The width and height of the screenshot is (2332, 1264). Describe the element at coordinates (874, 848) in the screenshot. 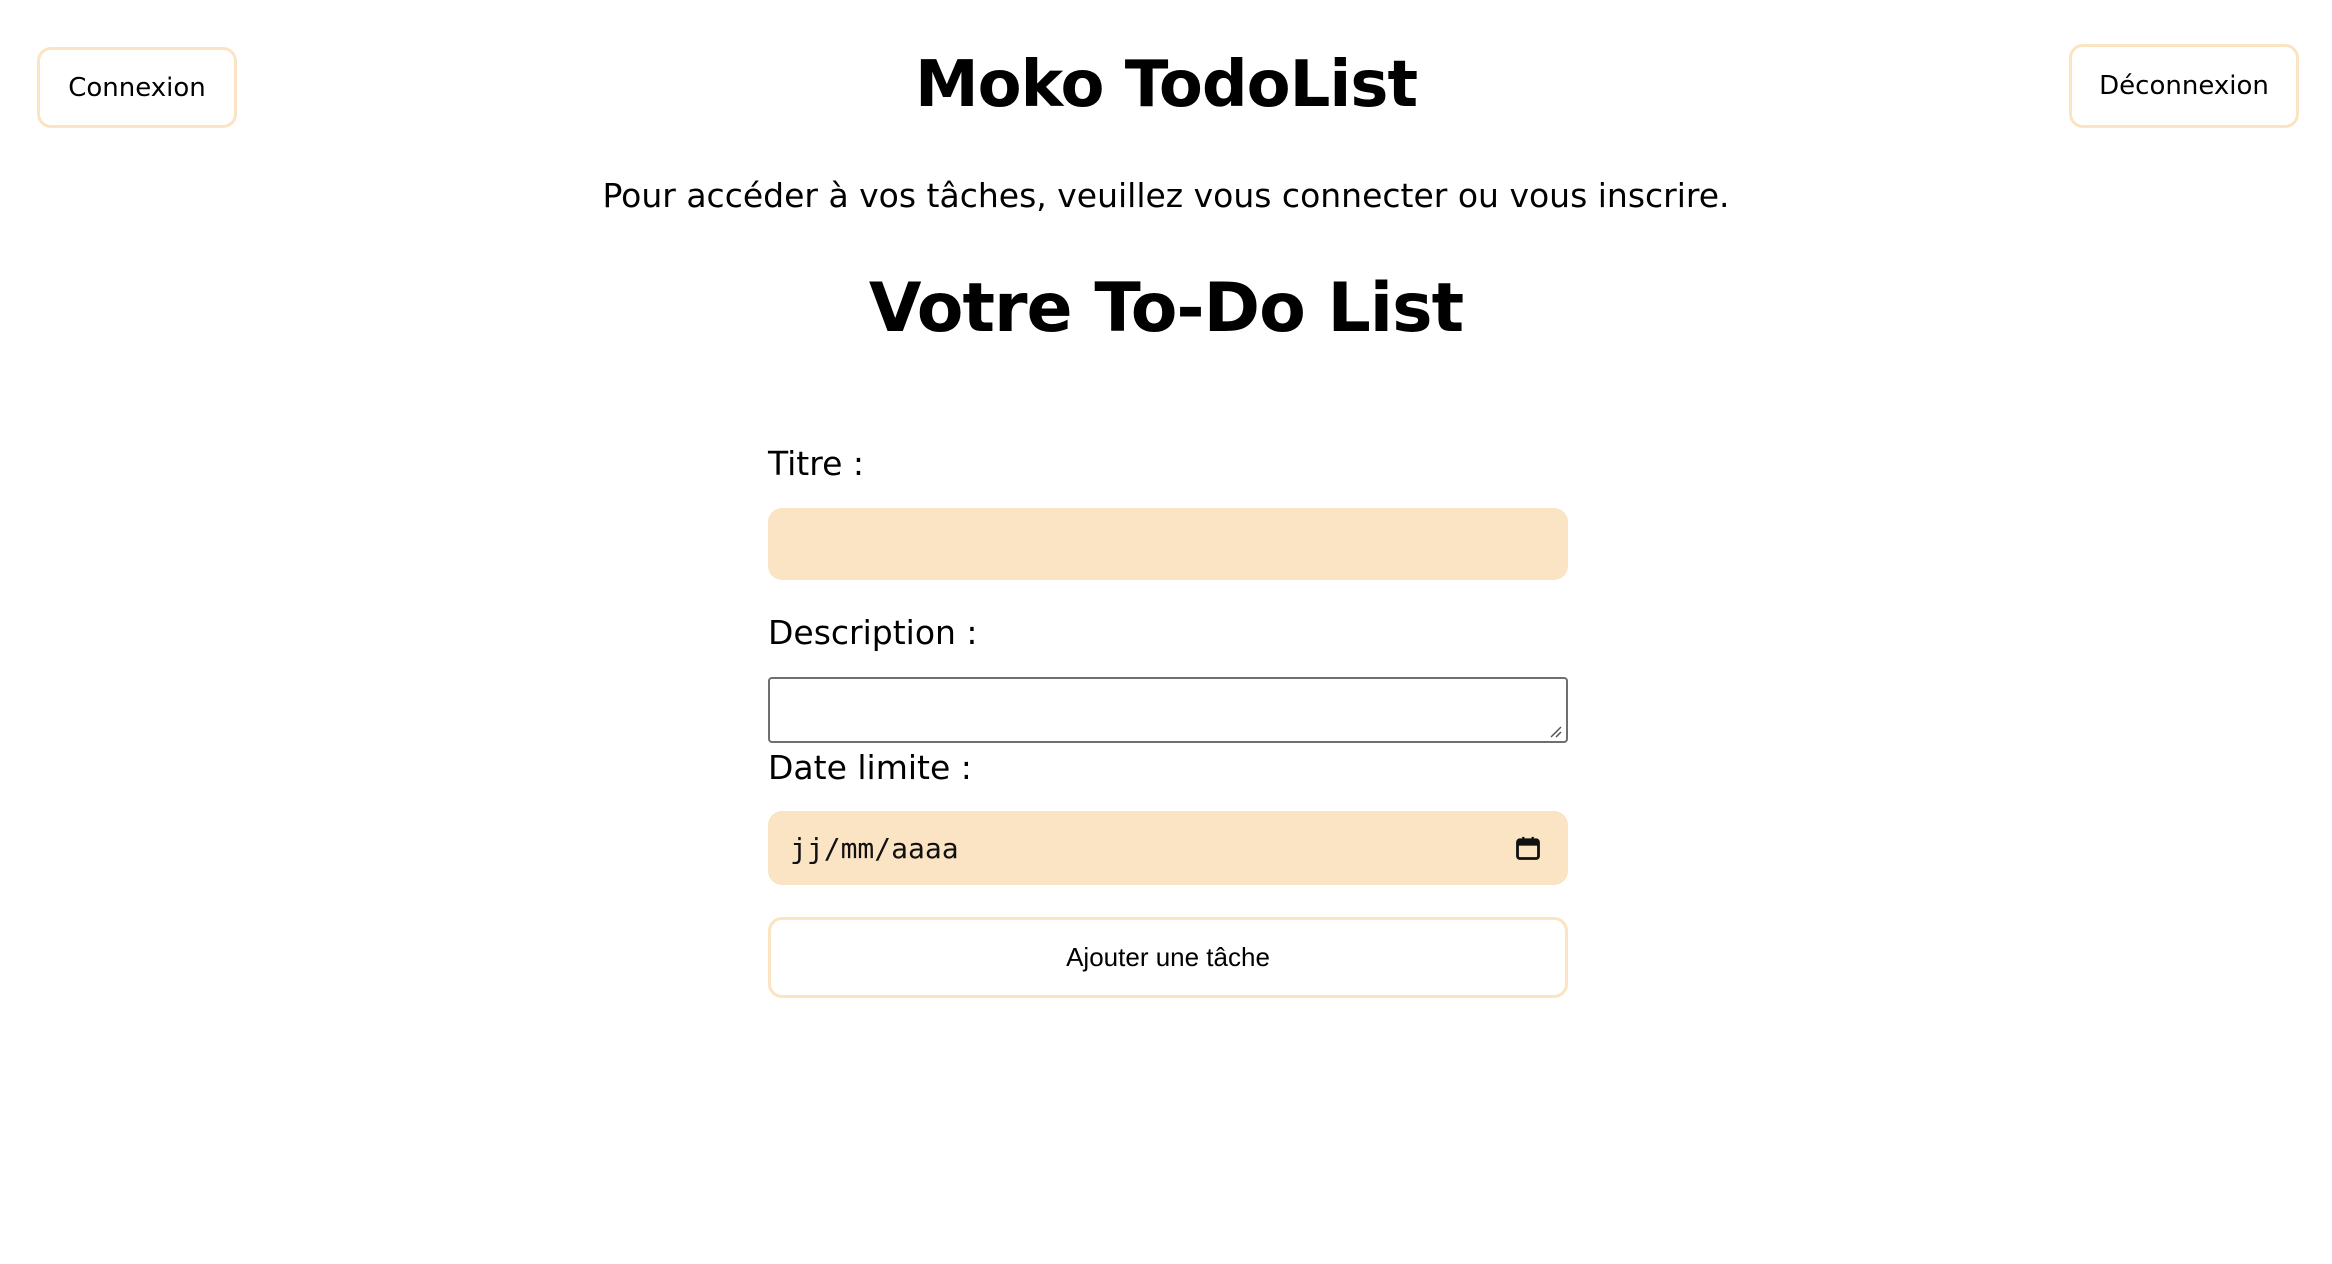

I see `due-date-placeholder: jj/mm/aaaa` at that location.